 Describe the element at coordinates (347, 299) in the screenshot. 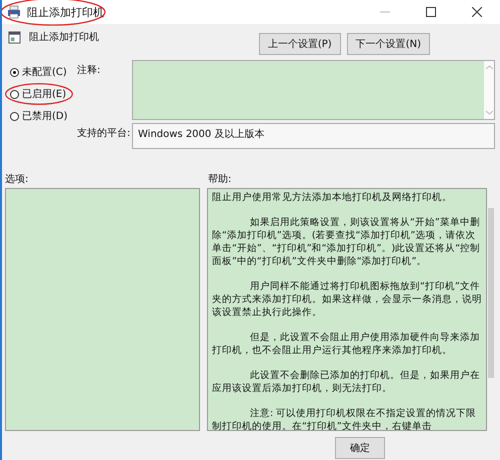

I see `help-paragraph: 用户同样不能通过将打印机图标拖放到“打印机”文件夹的方式来添加打印机。如果这样做，会显示一条消息，说明该设置禁止执行此操作。` at that location.